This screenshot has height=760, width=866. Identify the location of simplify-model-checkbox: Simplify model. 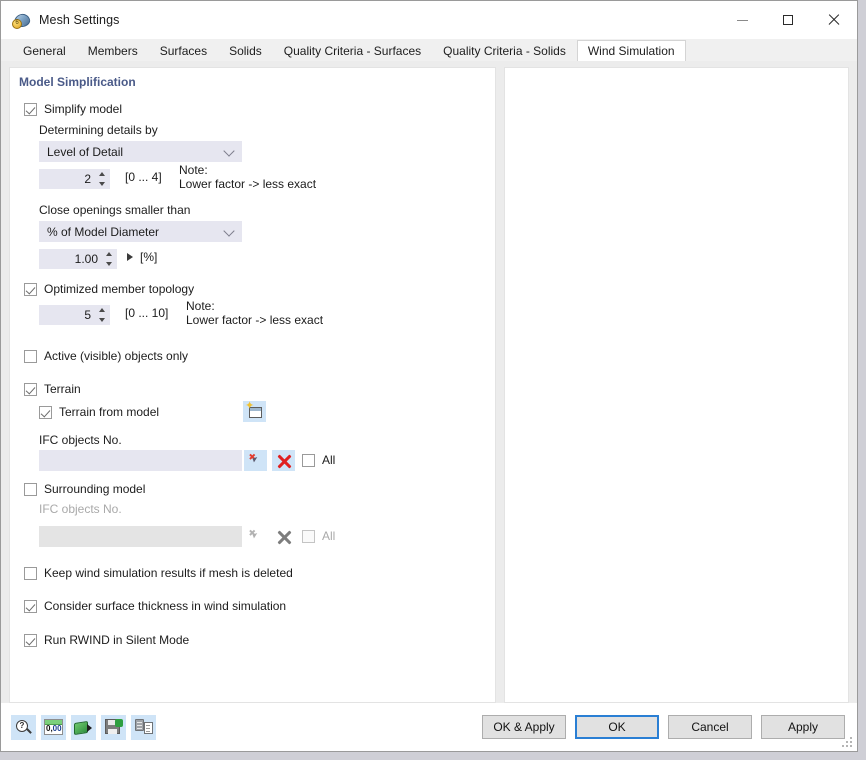
(73, 109).